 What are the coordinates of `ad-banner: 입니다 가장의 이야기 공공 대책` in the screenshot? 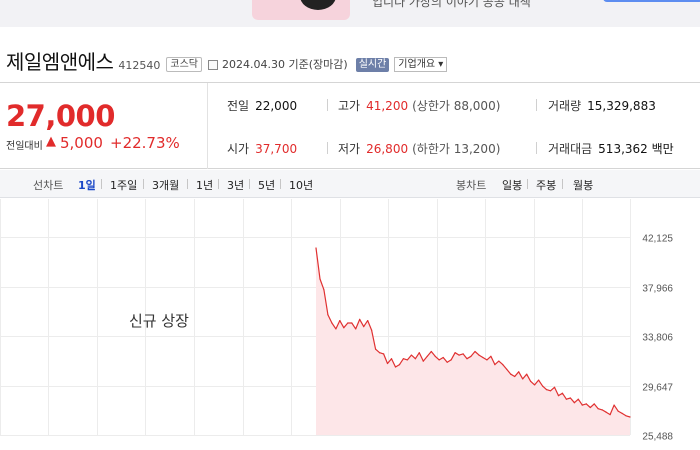 It's located at (350, 13).